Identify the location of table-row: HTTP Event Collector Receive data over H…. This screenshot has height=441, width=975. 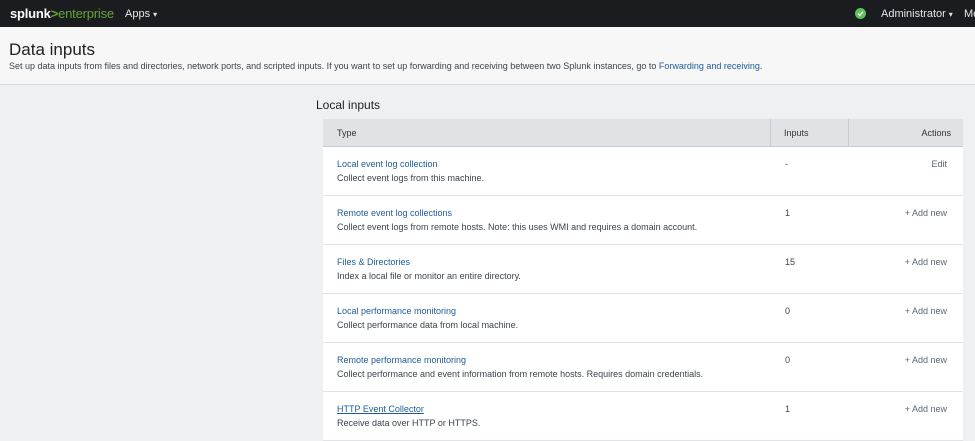
(643, 416).